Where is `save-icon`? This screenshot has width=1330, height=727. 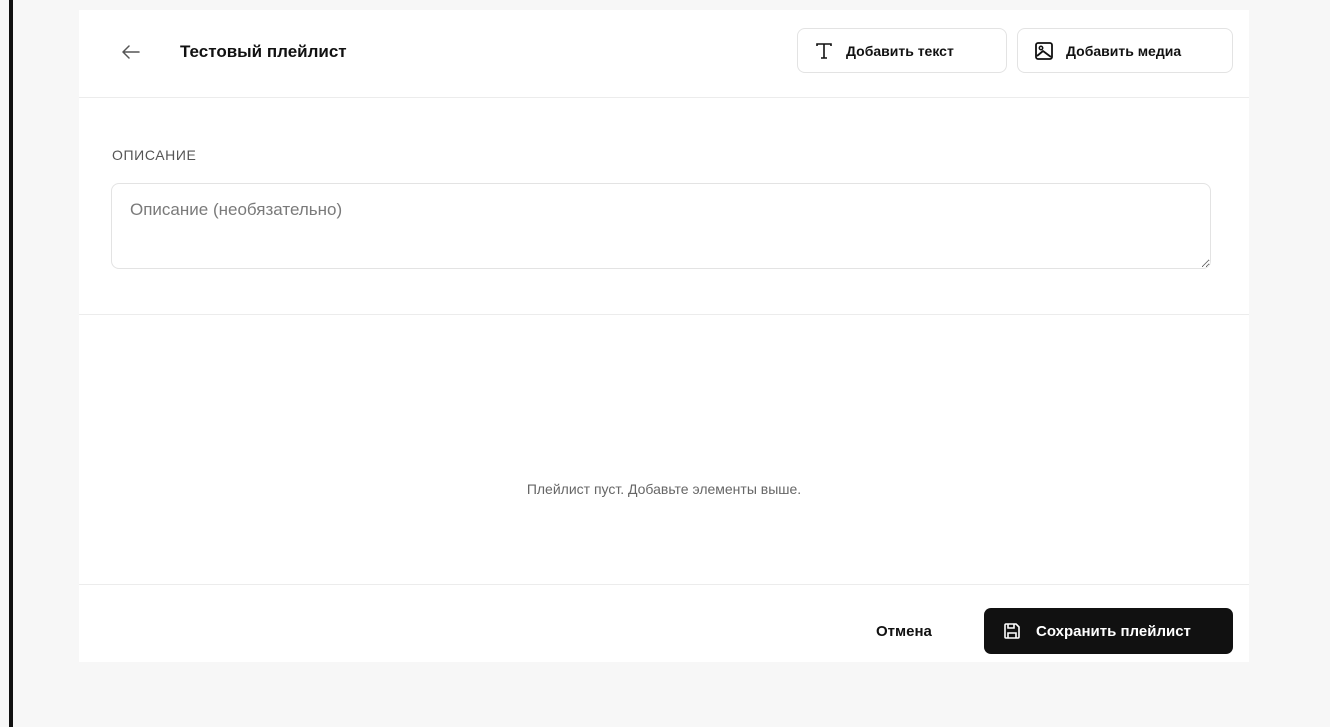 save-icon is located at coordinates (1012, 631).